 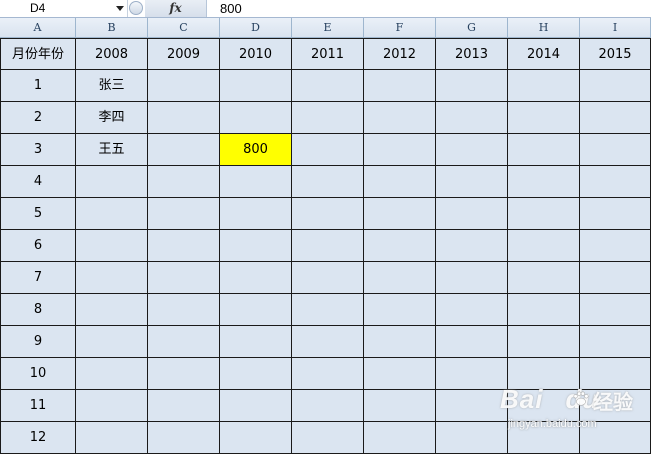 What do you see at coordinates (256, 28) in the screenshot?
I see `column-header-d: D` at bounding box center [256, 28].